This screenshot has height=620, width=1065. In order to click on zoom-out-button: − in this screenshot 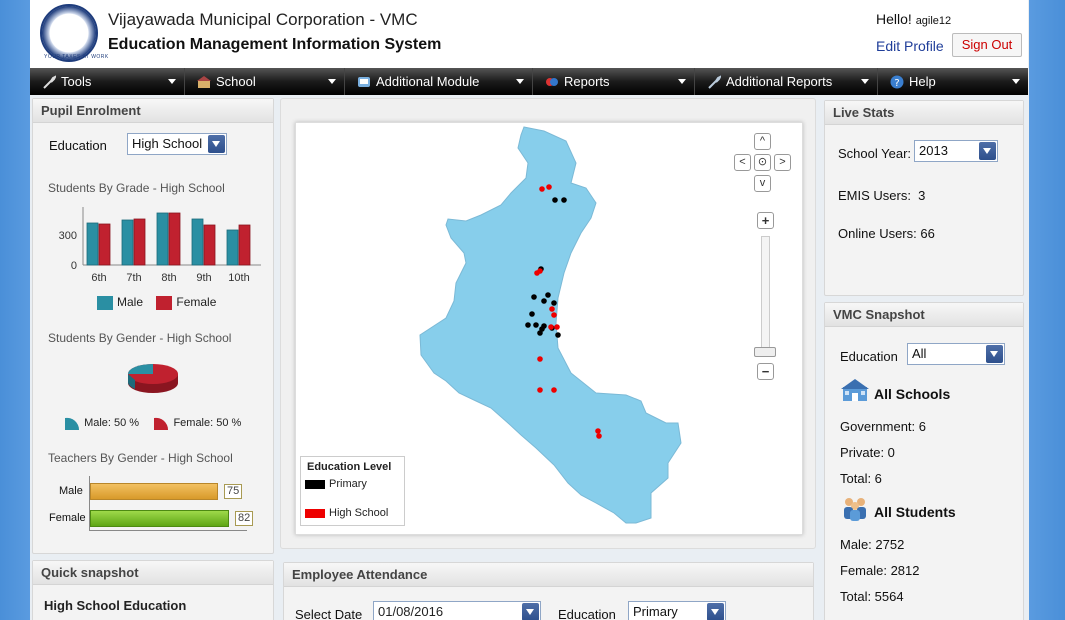, I will do `click(765, 371)`.